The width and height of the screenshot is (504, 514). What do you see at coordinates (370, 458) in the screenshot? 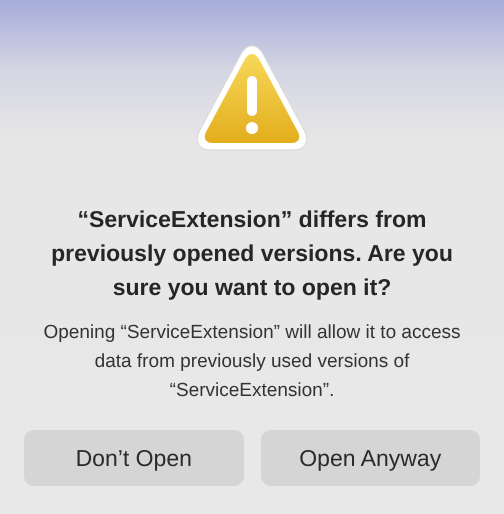
I see `dialog-button: Open Anyway` at bounding box center [370, 458].